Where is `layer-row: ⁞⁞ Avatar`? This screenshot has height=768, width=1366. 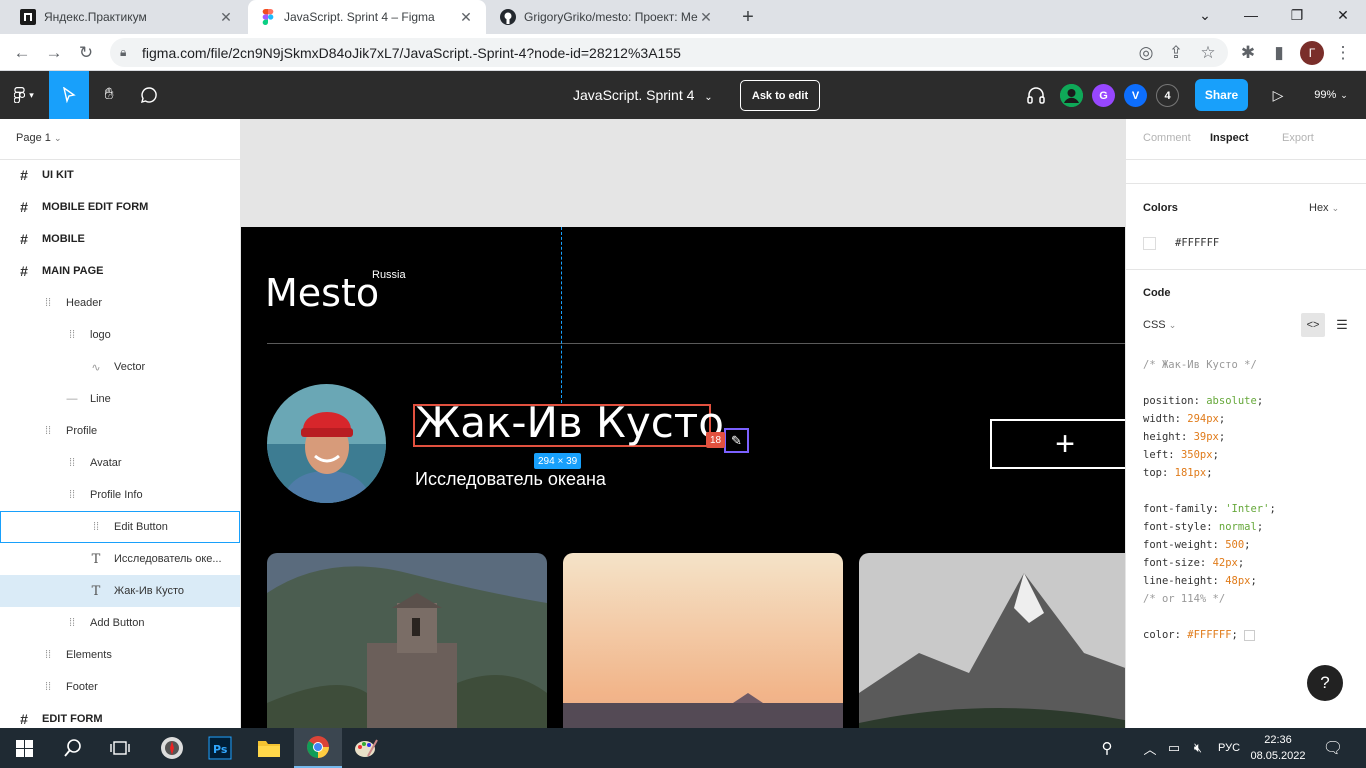
layer-row: ⁞⁞ Avatar is located at coordinates (120, 463).